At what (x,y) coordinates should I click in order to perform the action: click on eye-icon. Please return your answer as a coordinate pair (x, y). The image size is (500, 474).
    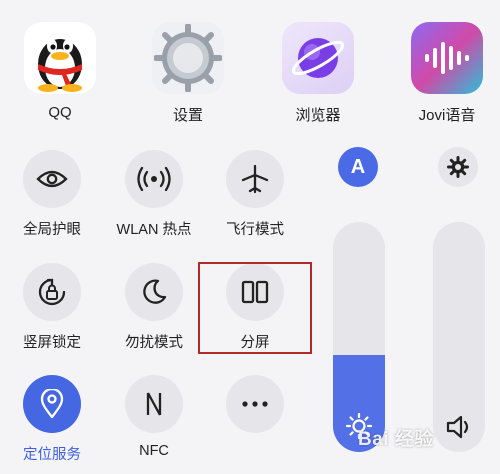
    Looking at the image, I should click on (52, 179).